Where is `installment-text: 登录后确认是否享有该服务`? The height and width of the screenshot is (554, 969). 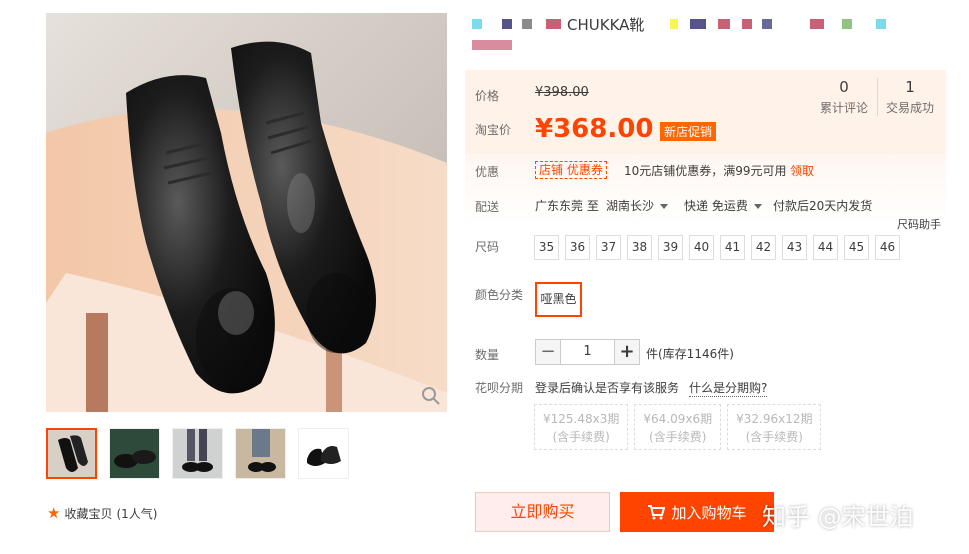
installment-text: 登录后确认是否享有该服务 is located at coordinates (607, 388).